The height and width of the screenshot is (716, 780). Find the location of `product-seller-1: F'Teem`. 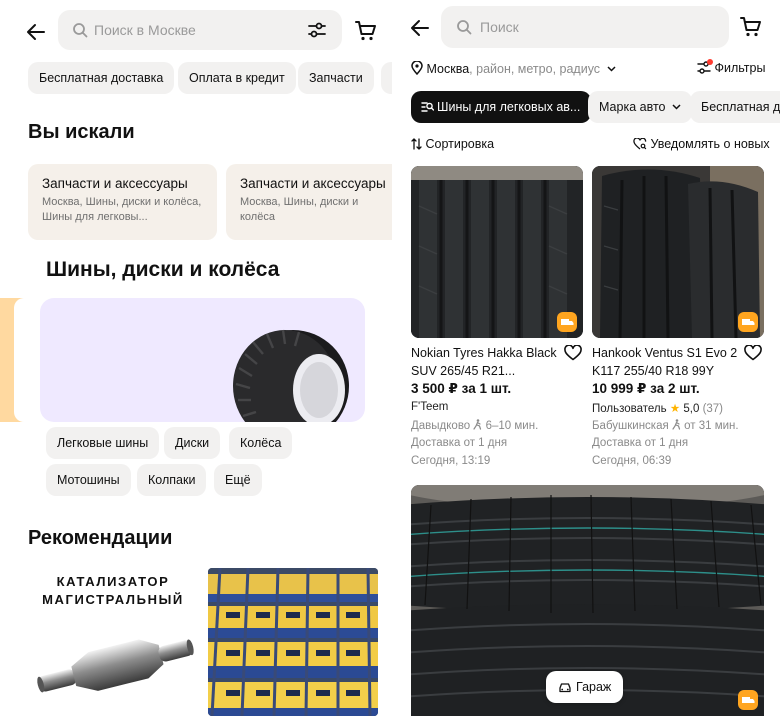

product-seller-1: F'Teem is located at coordinates (429, 407).